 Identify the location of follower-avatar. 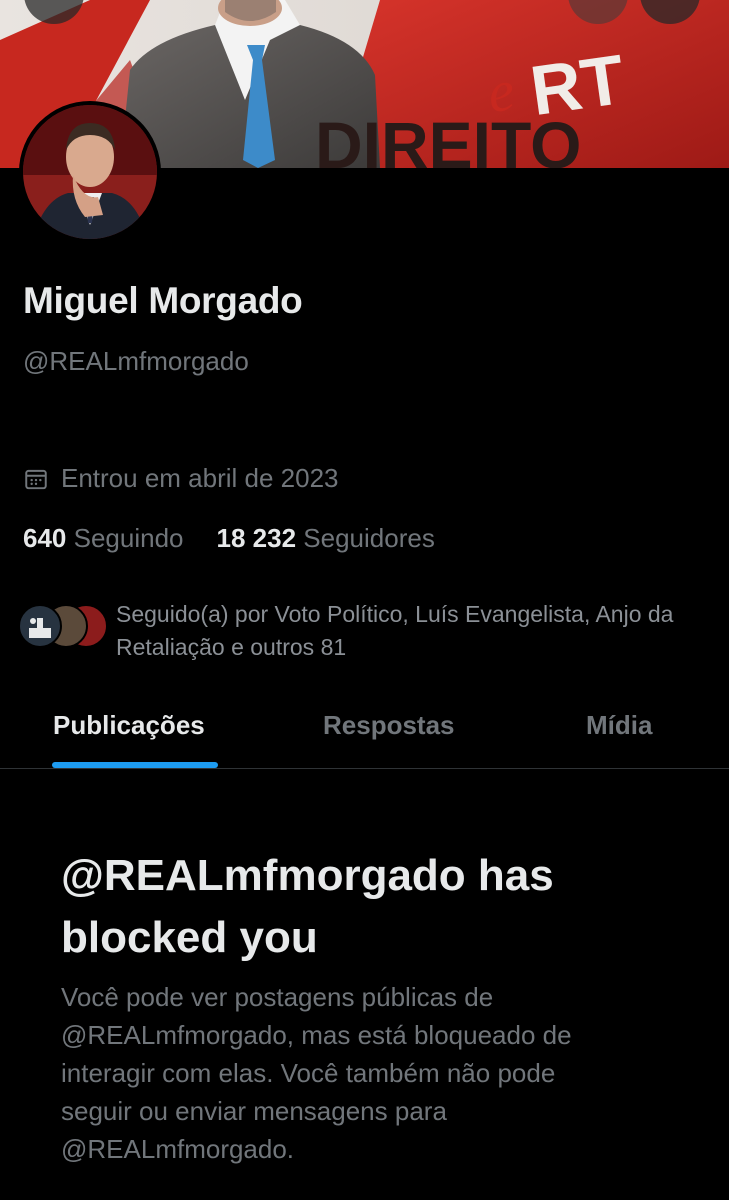
(40, 626).